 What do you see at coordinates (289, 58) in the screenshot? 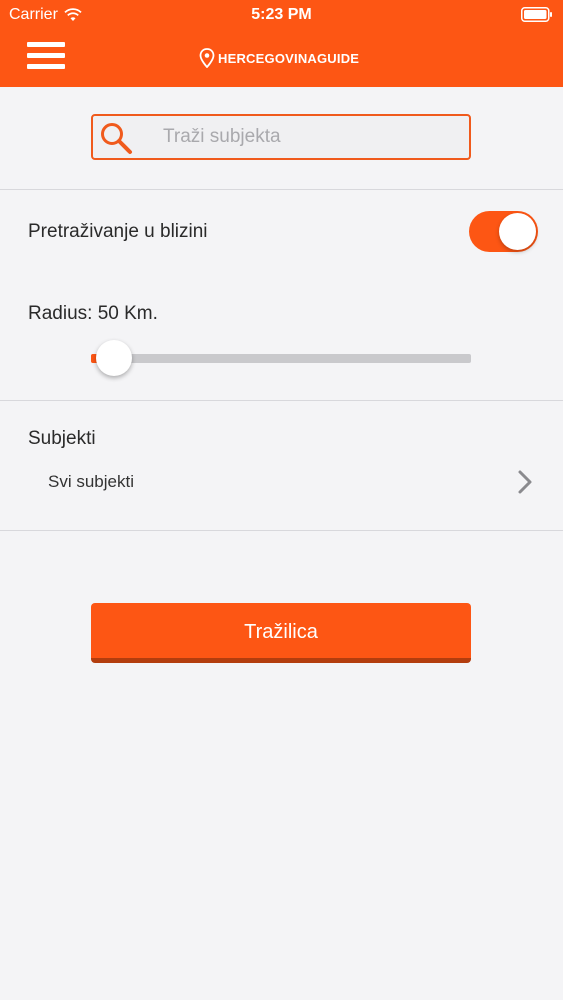
I see `brand-name: HERCEGOVINAGUIDE` at bounding box center [289, 58].